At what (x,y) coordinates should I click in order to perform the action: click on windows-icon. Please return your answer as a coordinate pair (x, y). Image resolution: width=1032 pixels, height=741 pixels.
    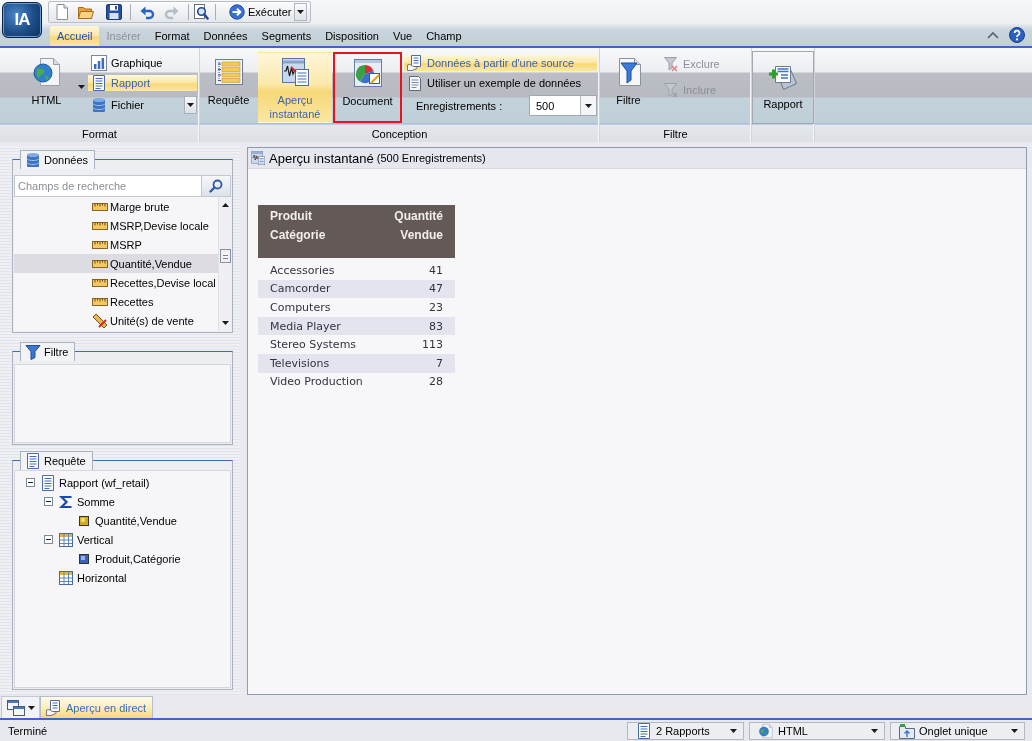
    Looking at the image, I should click on (15, 707).